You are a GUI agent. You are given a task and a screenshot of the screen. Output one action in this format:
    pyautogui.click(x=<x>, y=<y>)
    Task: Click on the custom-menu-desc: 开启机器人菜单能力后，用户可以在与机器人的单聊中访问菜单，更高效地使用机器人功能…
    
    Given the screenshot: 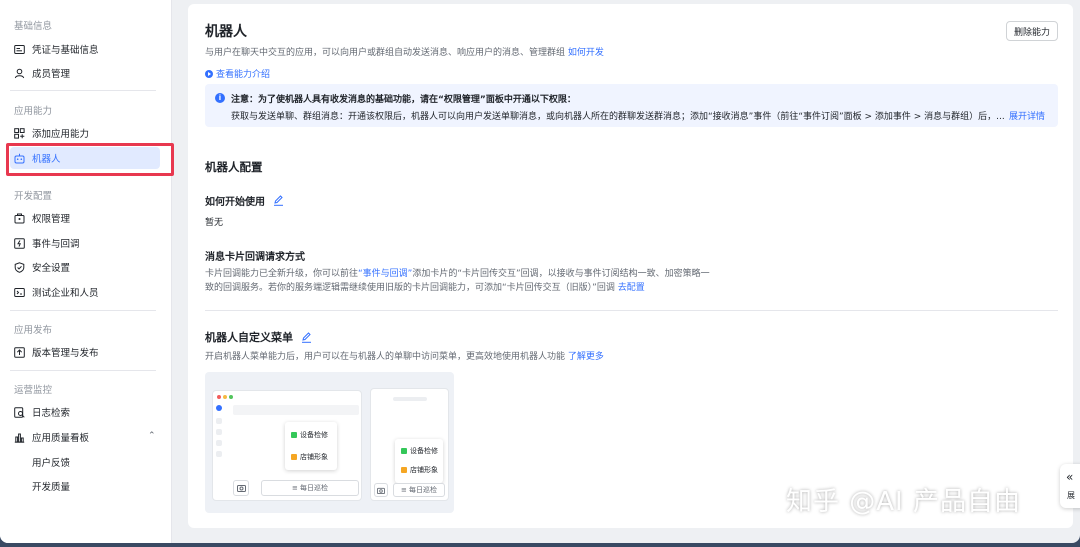 What is the action you would take?
    pyautogui.click(x=404, y=357)
    